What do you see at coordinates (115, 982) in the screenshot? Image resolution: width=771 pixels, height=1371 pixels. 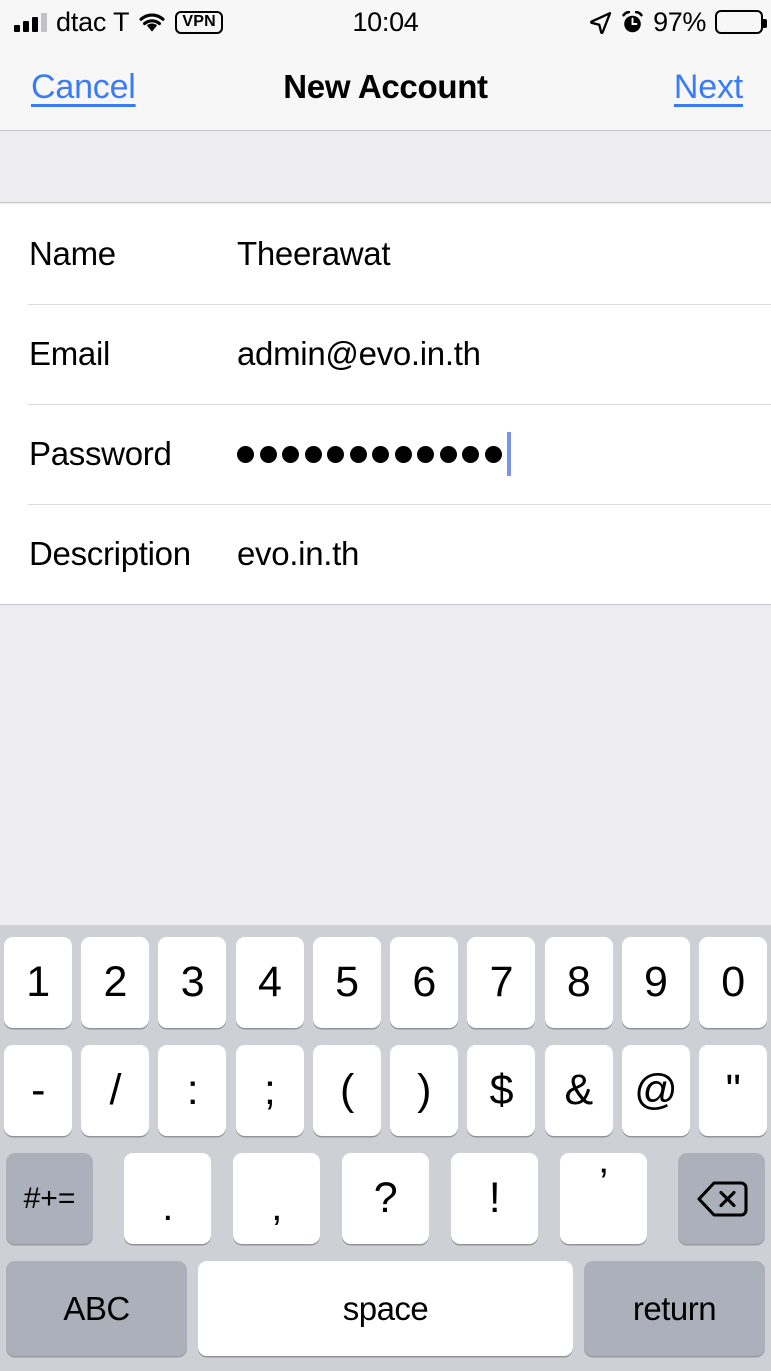 I see `key-2: 2` at bounding box center [115, 982].